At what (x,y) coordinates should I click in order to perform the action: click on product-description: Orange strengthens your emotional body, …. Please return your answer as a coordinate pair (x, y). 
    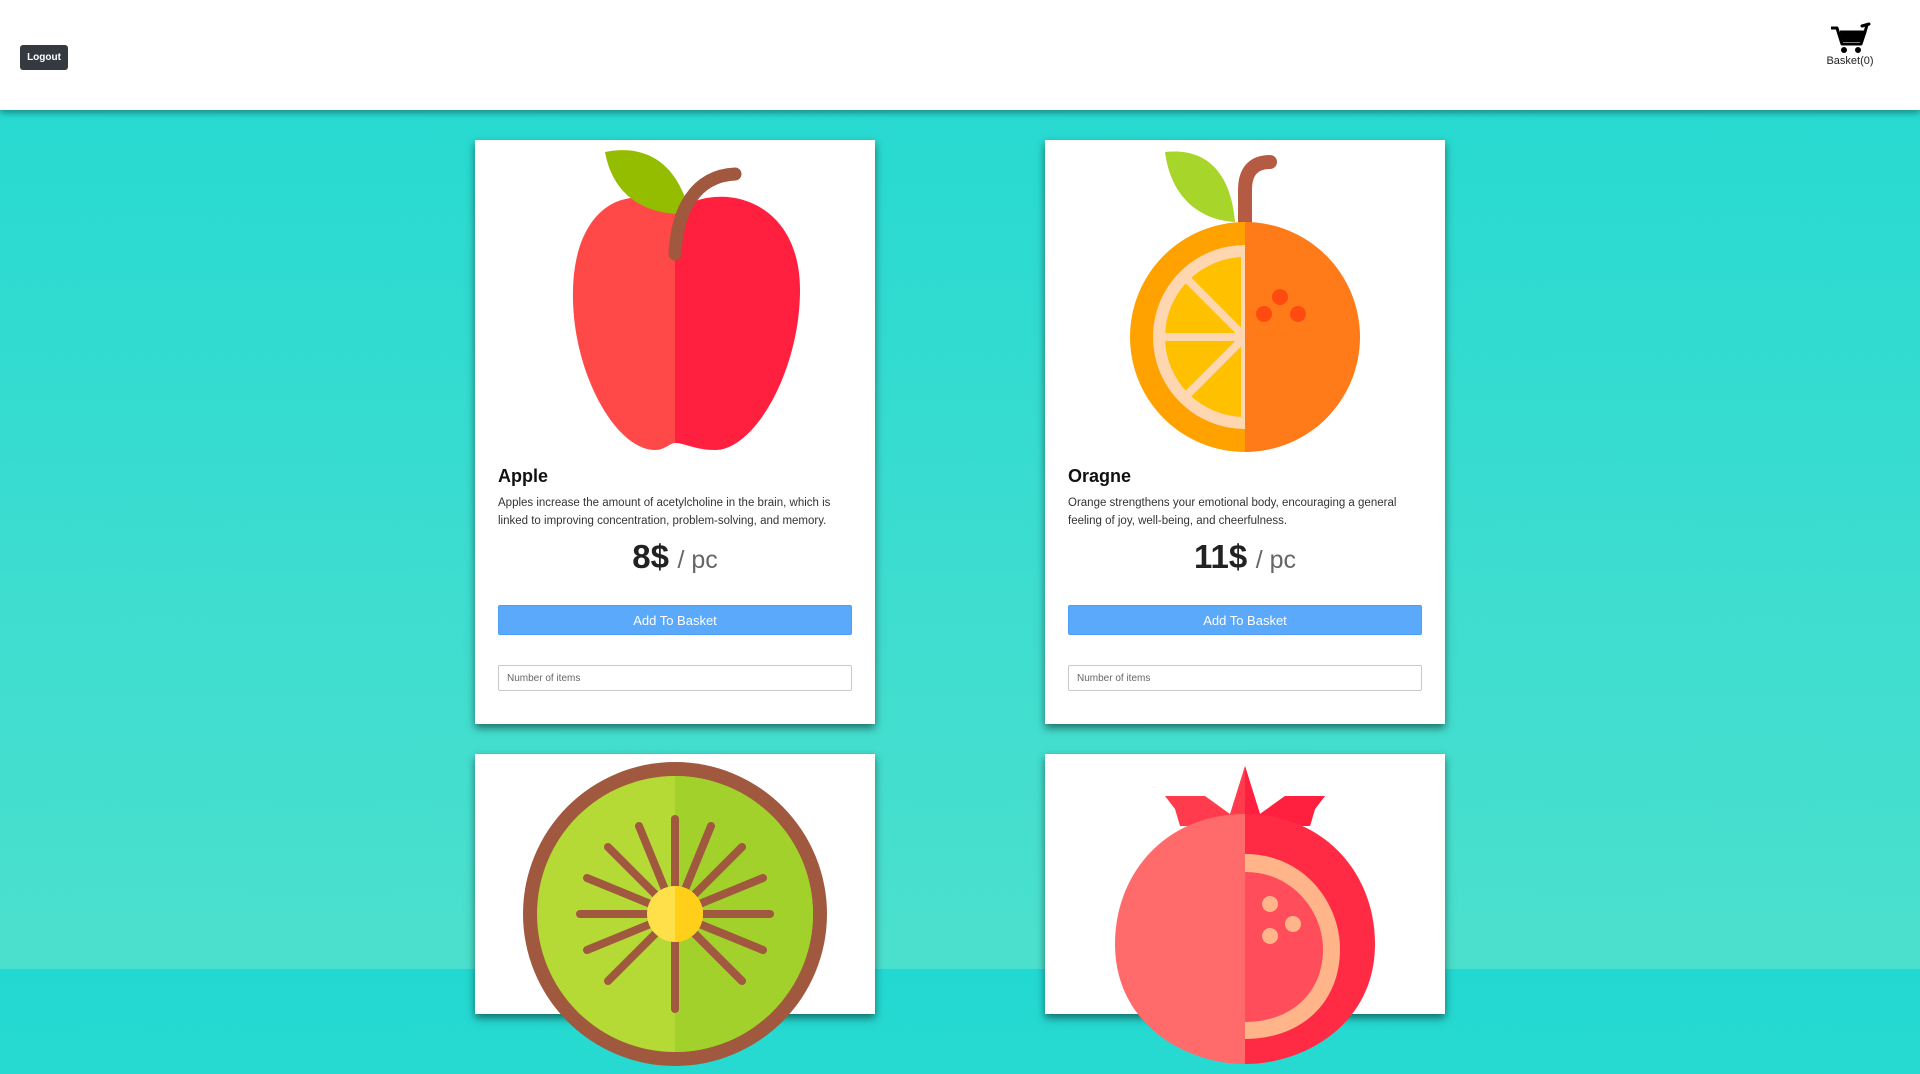
    Looking at the image, I should click on (1232, 512).